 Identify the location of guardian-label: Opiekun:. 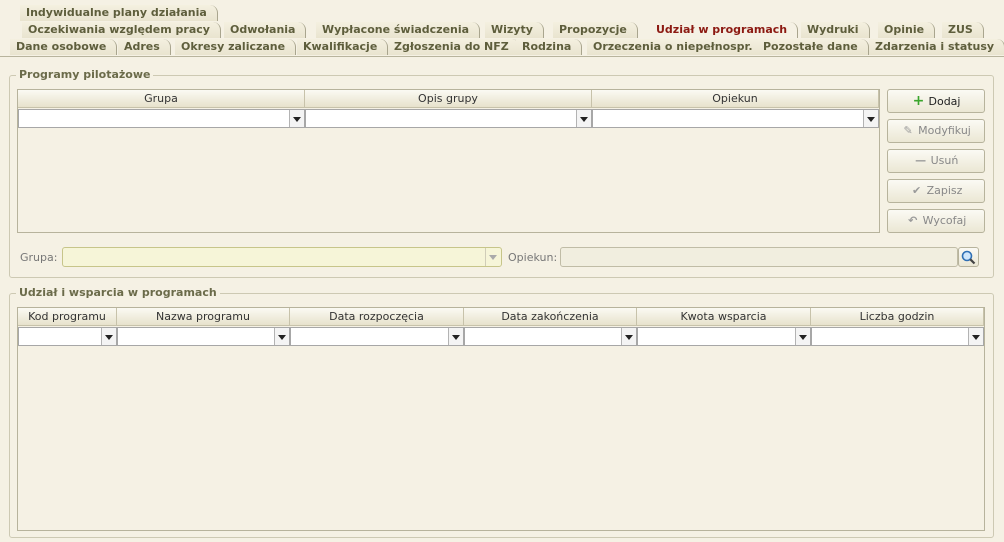
(533, 257).